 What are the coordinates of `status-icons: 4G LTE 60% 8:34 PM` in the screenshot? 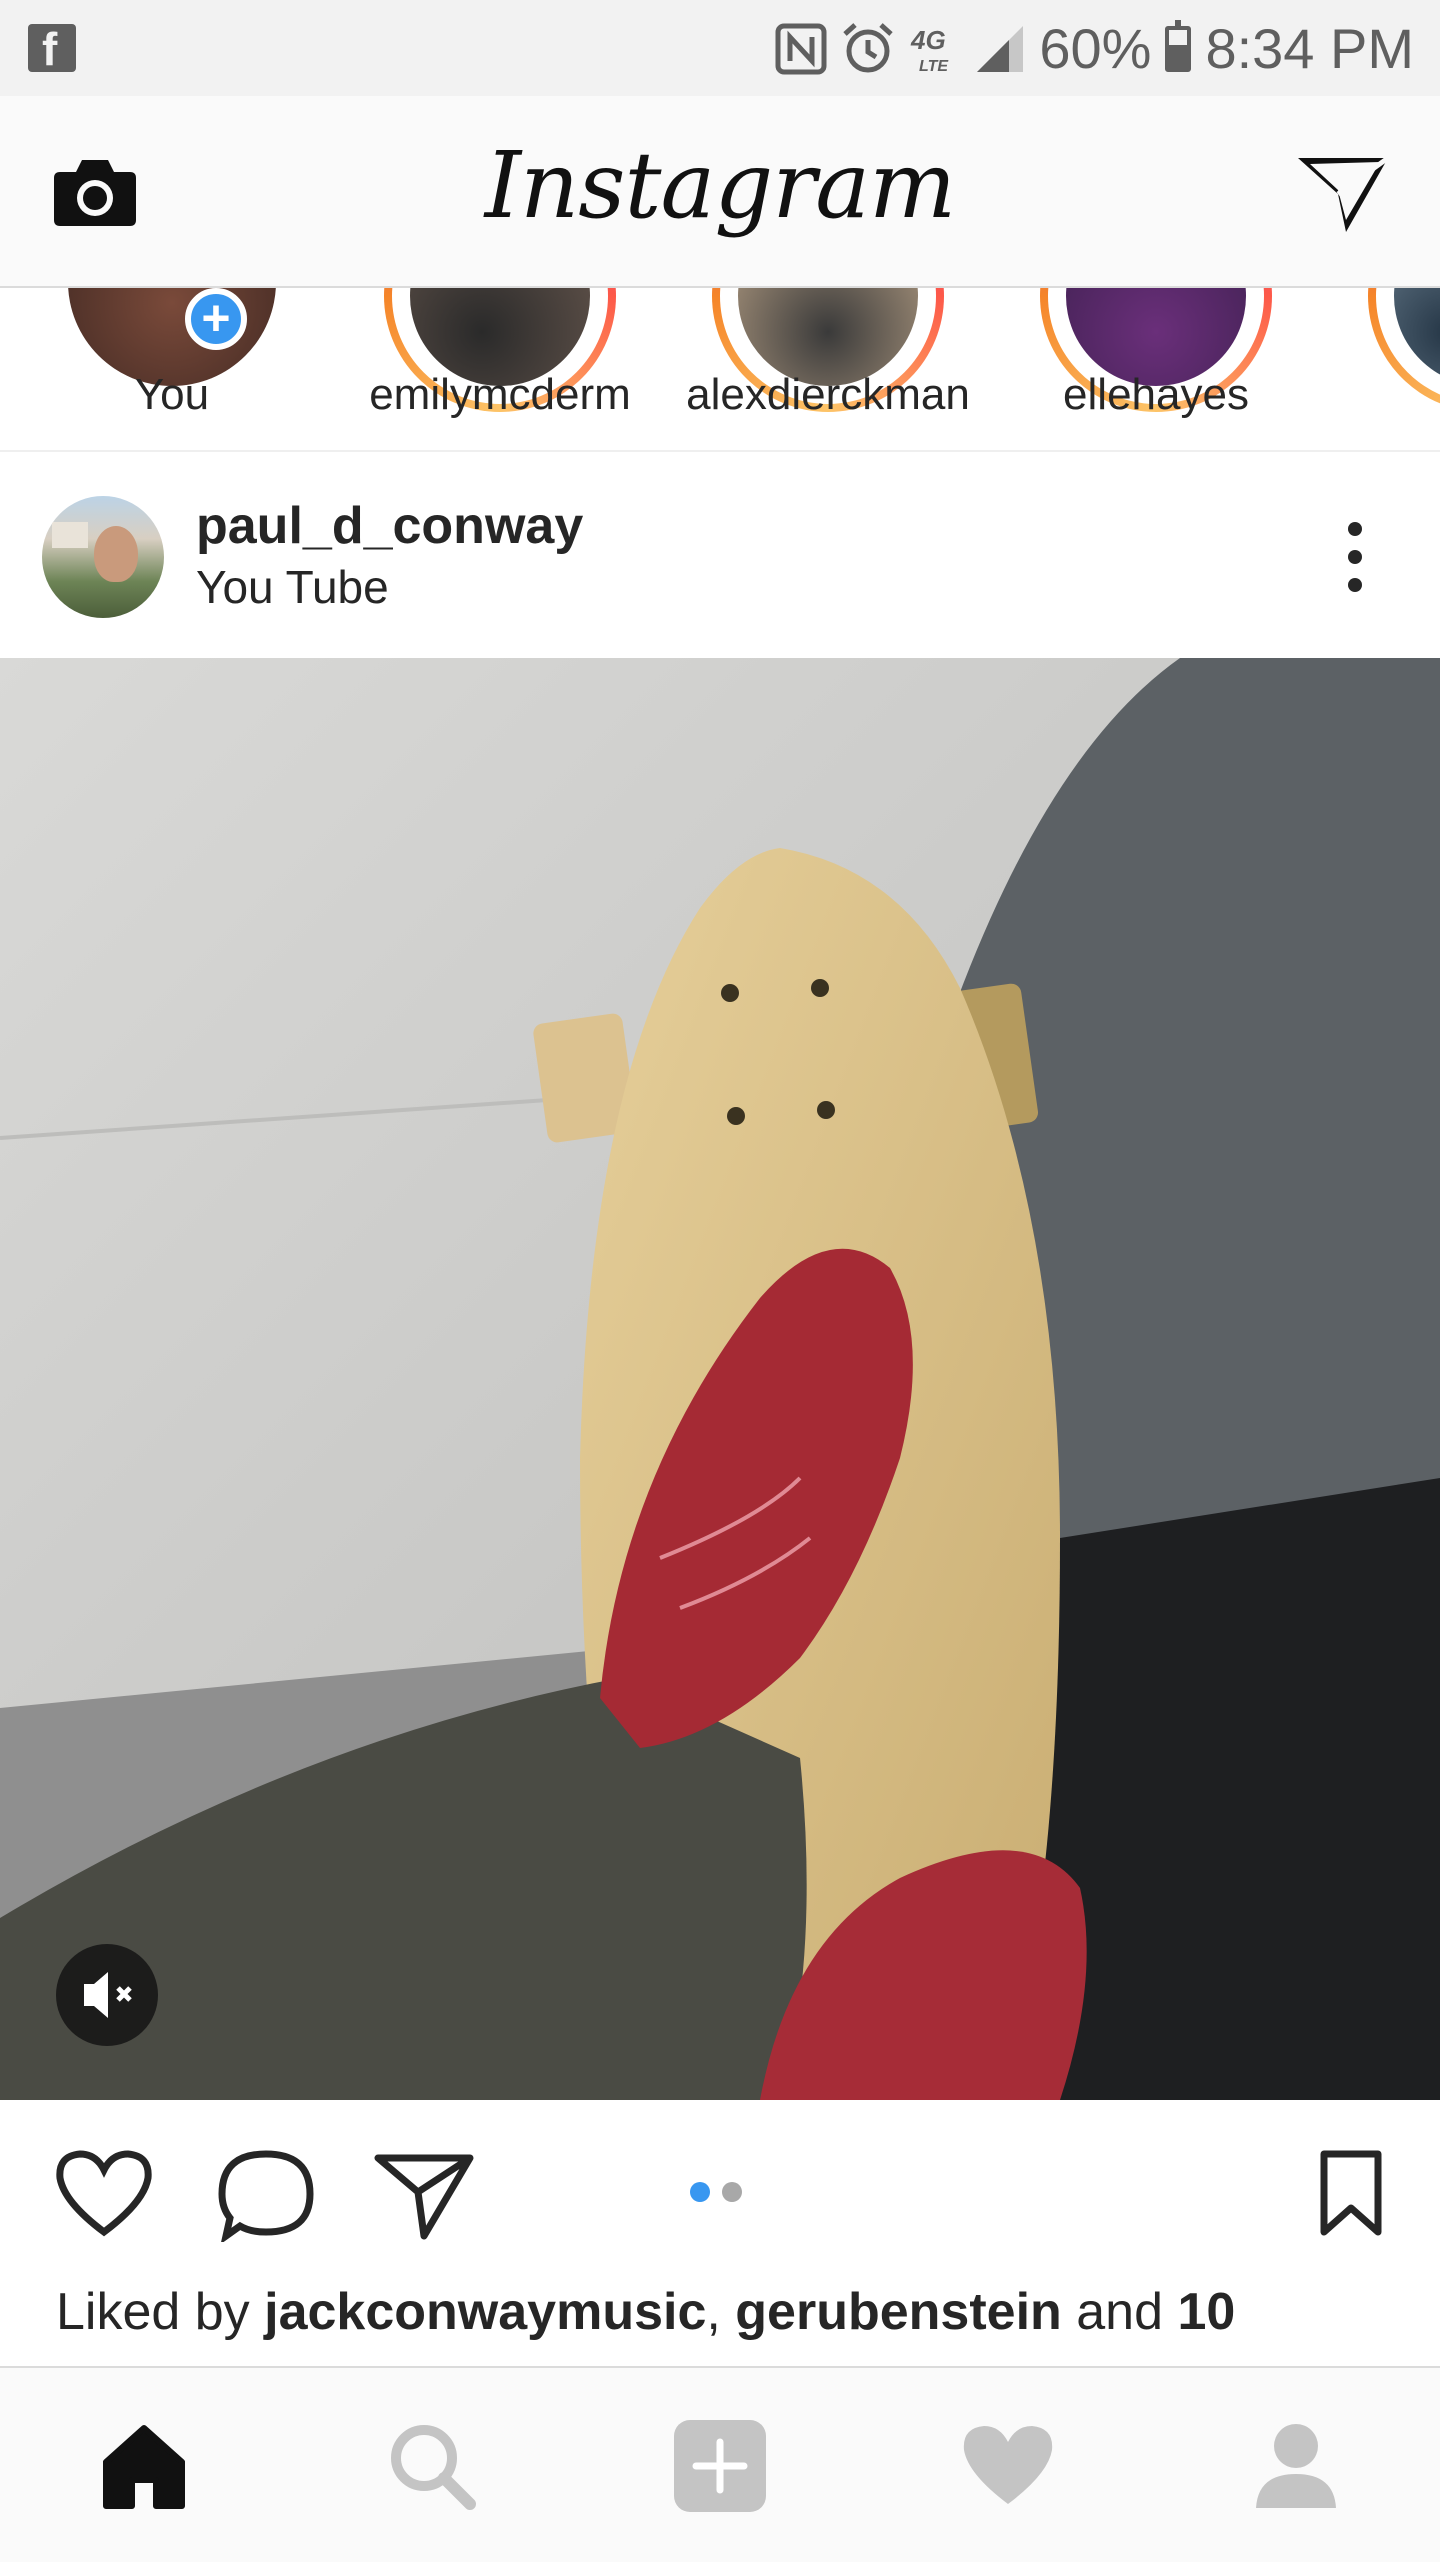 It's located at (1094, 49).